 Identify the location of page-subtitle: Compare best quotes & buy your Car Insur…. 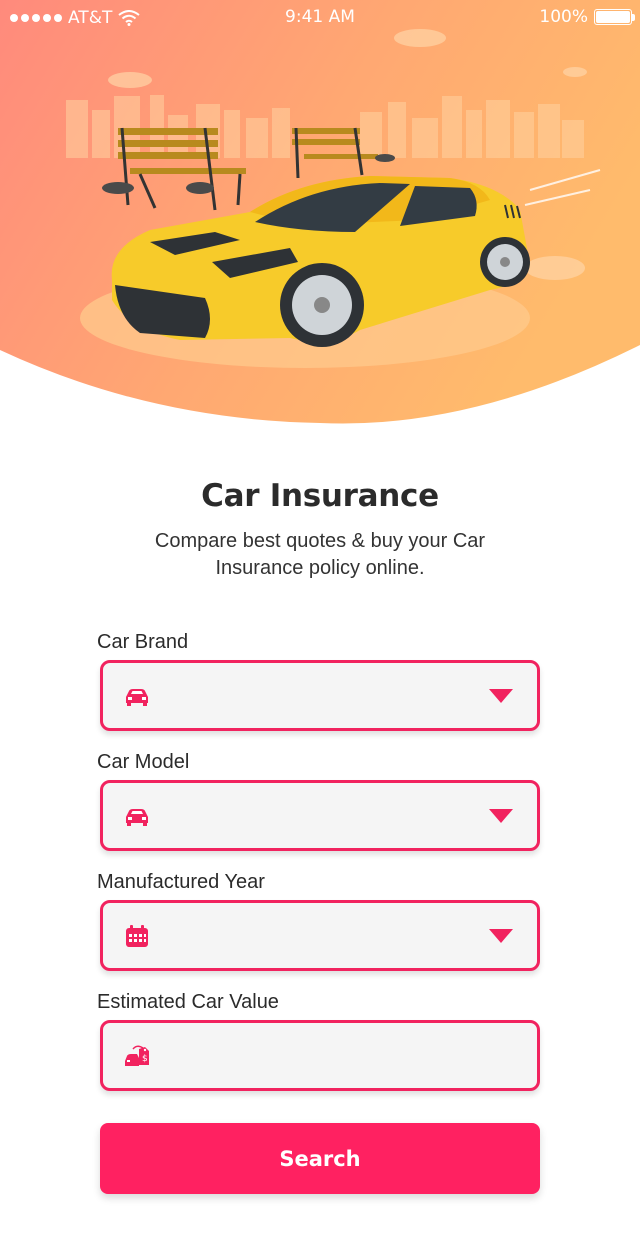
(320, 554).